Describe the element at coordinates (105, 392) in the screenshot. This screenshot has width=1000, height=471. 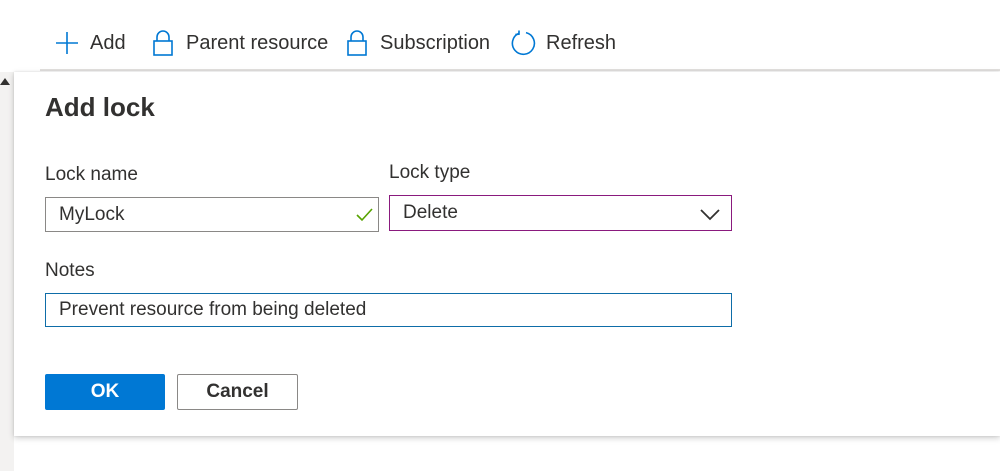
I see `ok-button: OK` at that location.